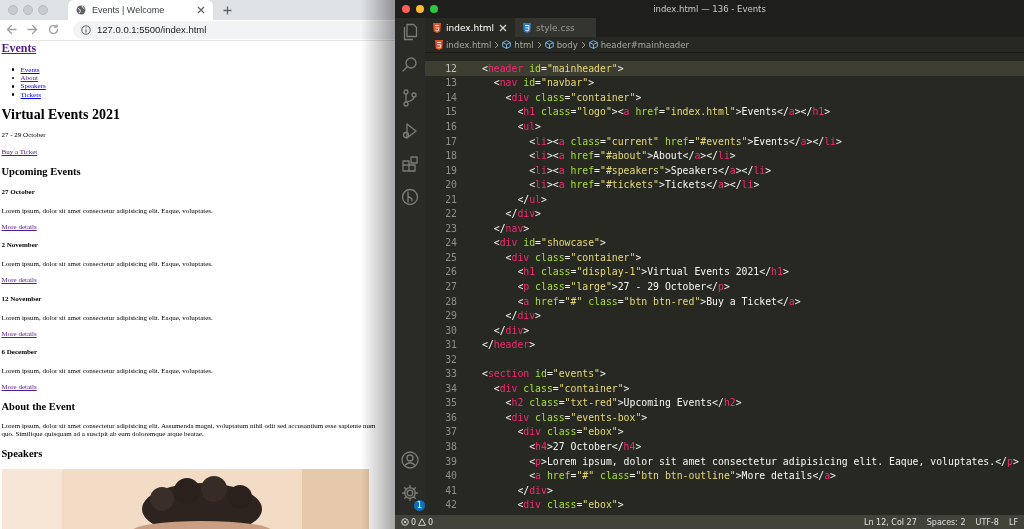  I want to click on reload-icon, so click(53, 30).